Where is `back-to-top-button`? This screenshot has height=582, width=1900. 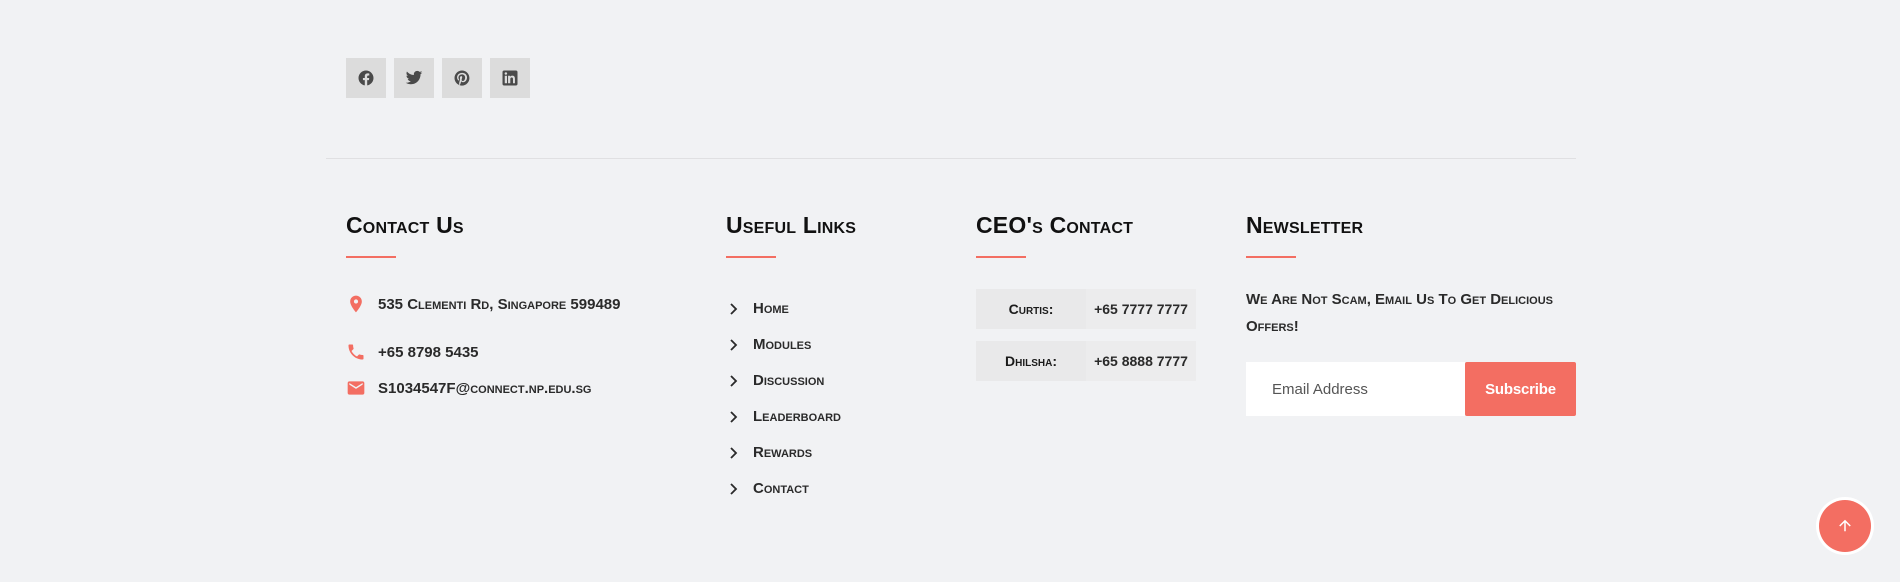 back-to-top-button is located at coordinates (1845, 526).